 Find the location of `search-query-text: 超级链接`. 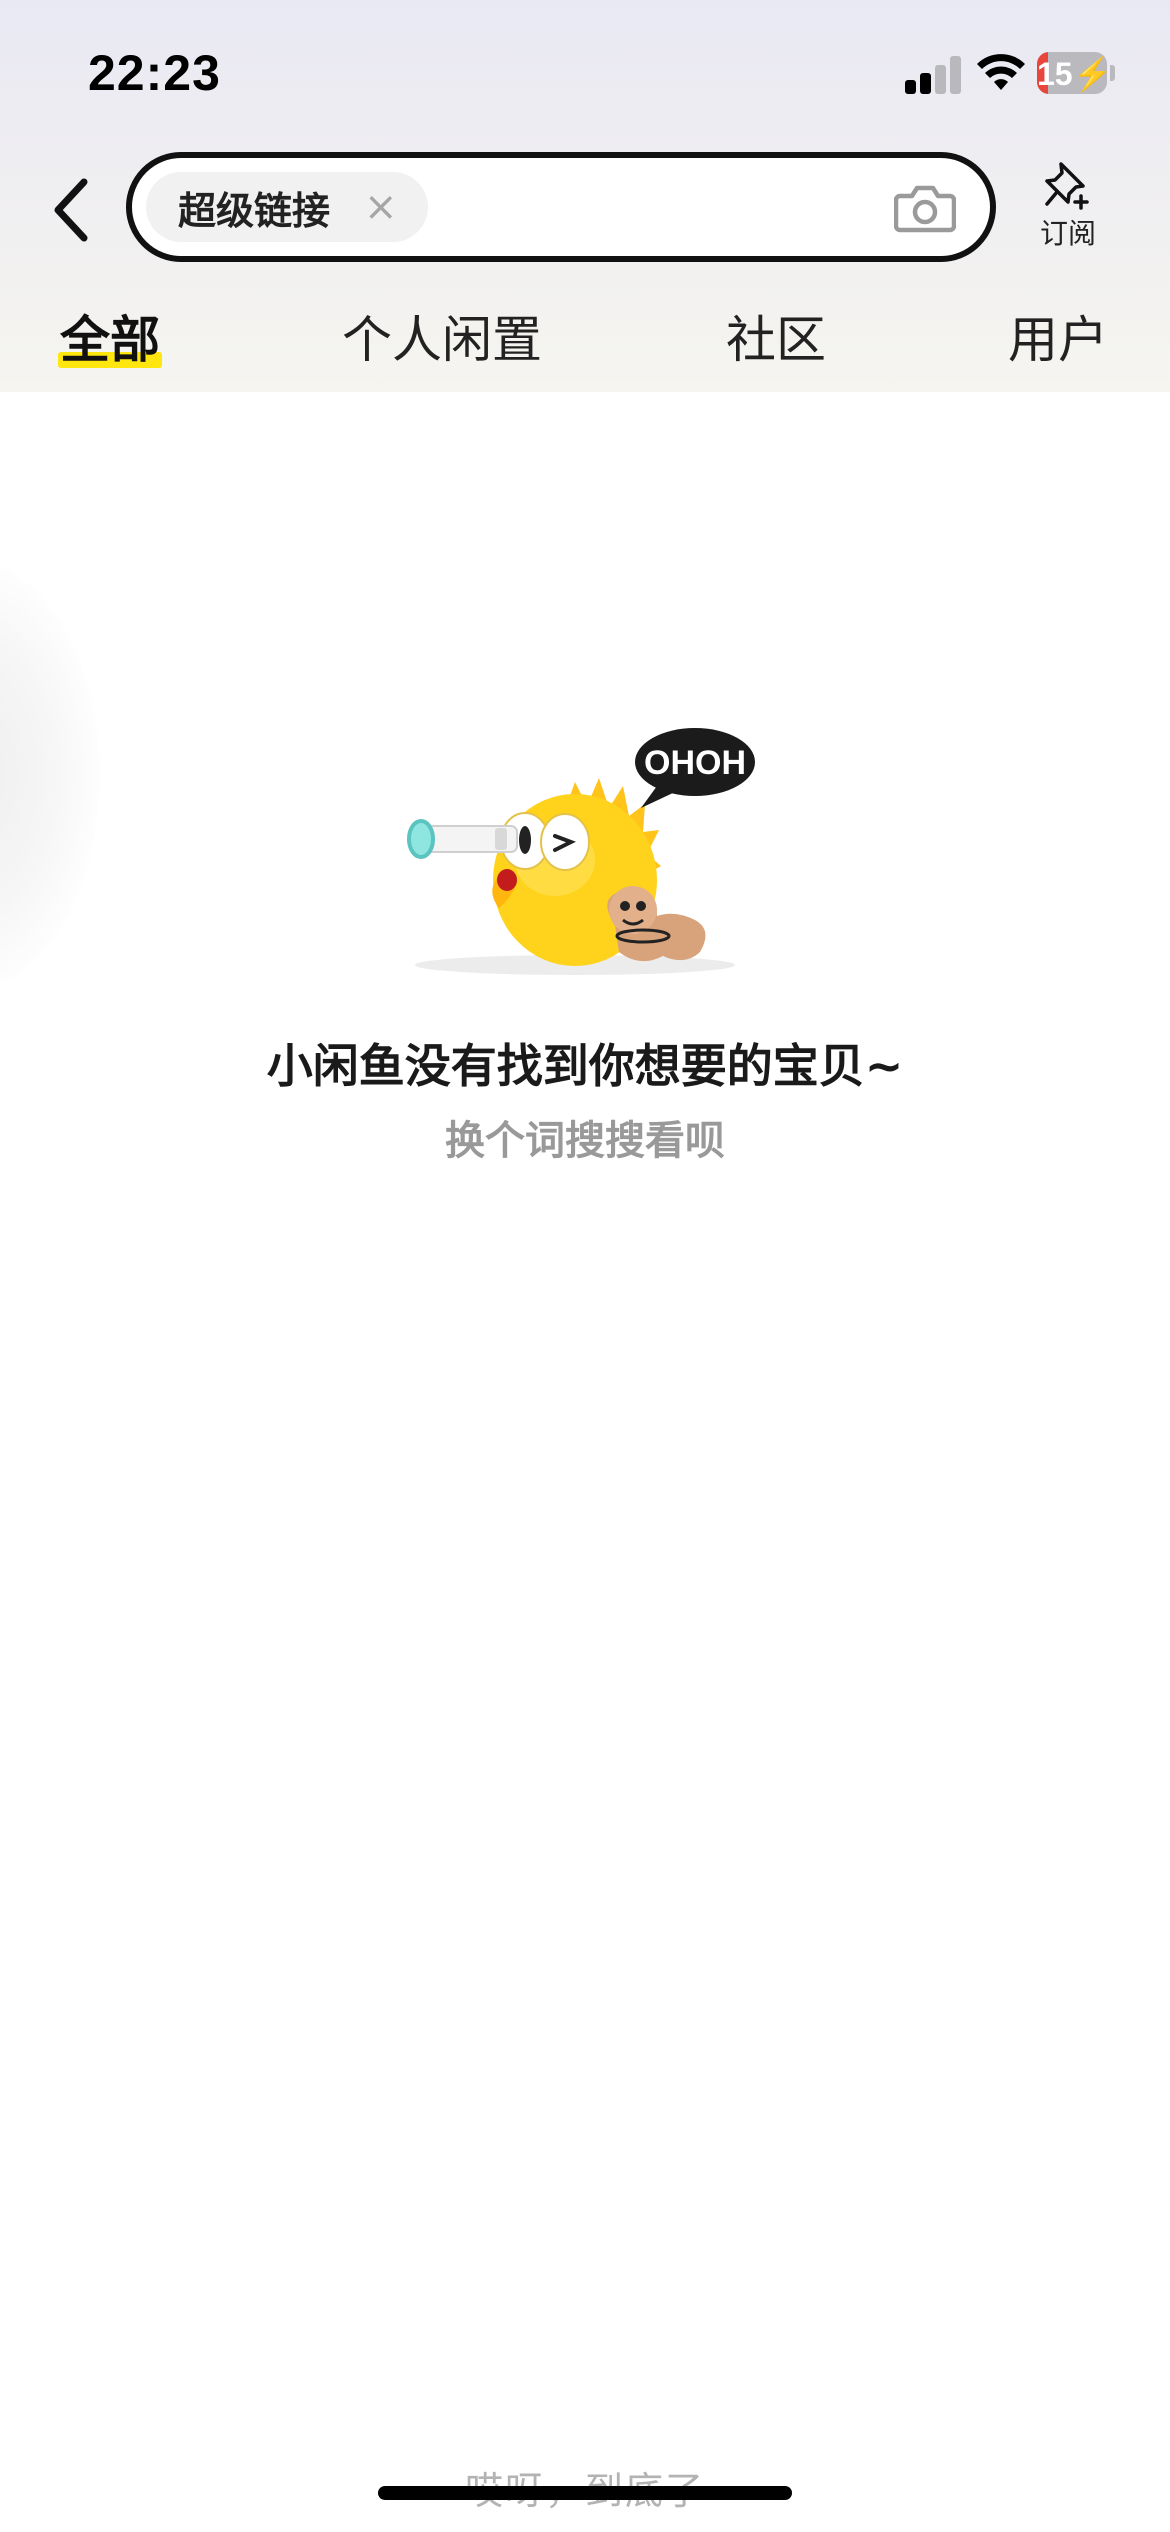

search-query-text: 超级链接 is located at coordinates (254, 210).